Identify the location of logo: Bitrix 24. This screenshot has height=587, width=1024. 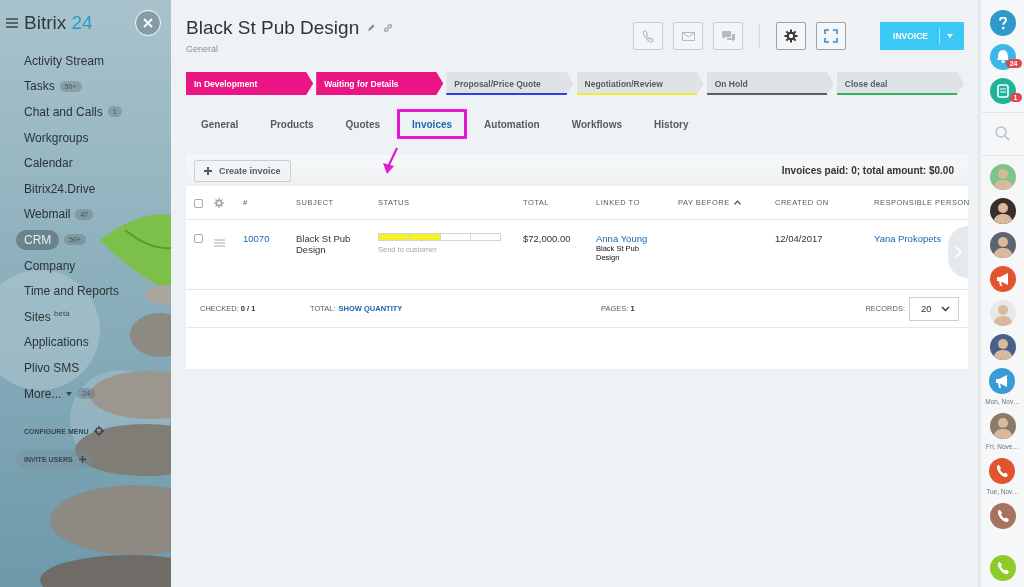
(58, 23).